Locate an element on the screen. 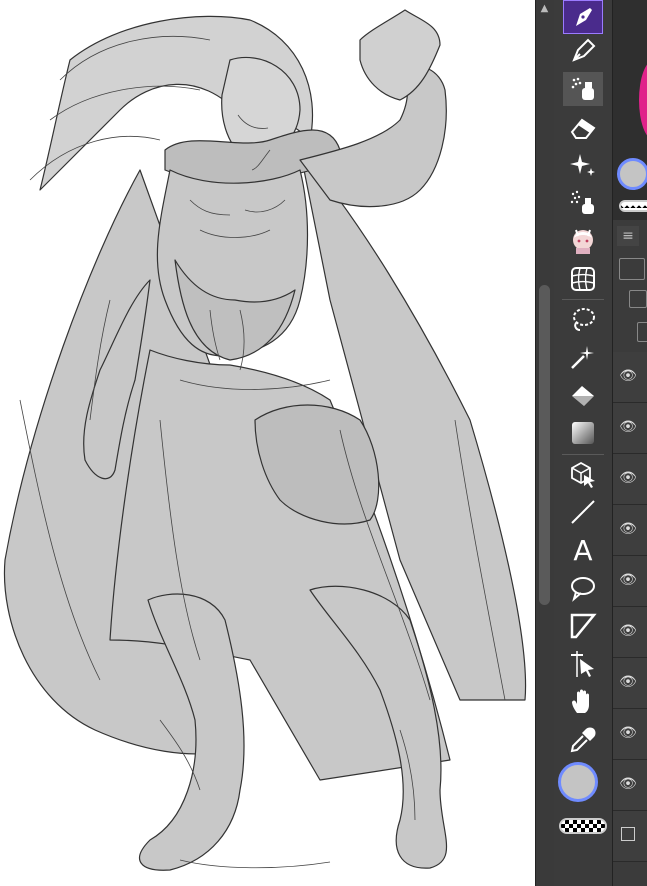 This screenshot has width=647, height=886. gradient-icon is located at coordinates (583, 433).